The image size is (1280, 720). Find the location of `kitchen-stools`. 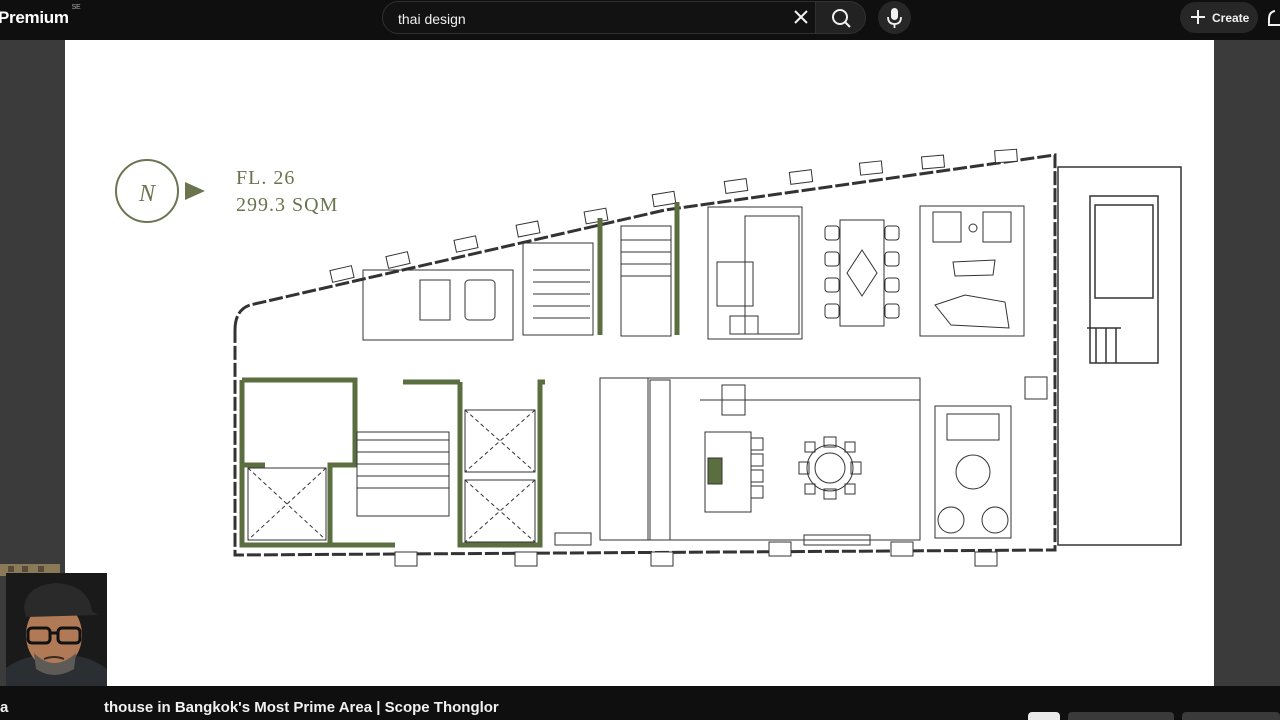

kitchen-stools is located at coordinates (757, 468).